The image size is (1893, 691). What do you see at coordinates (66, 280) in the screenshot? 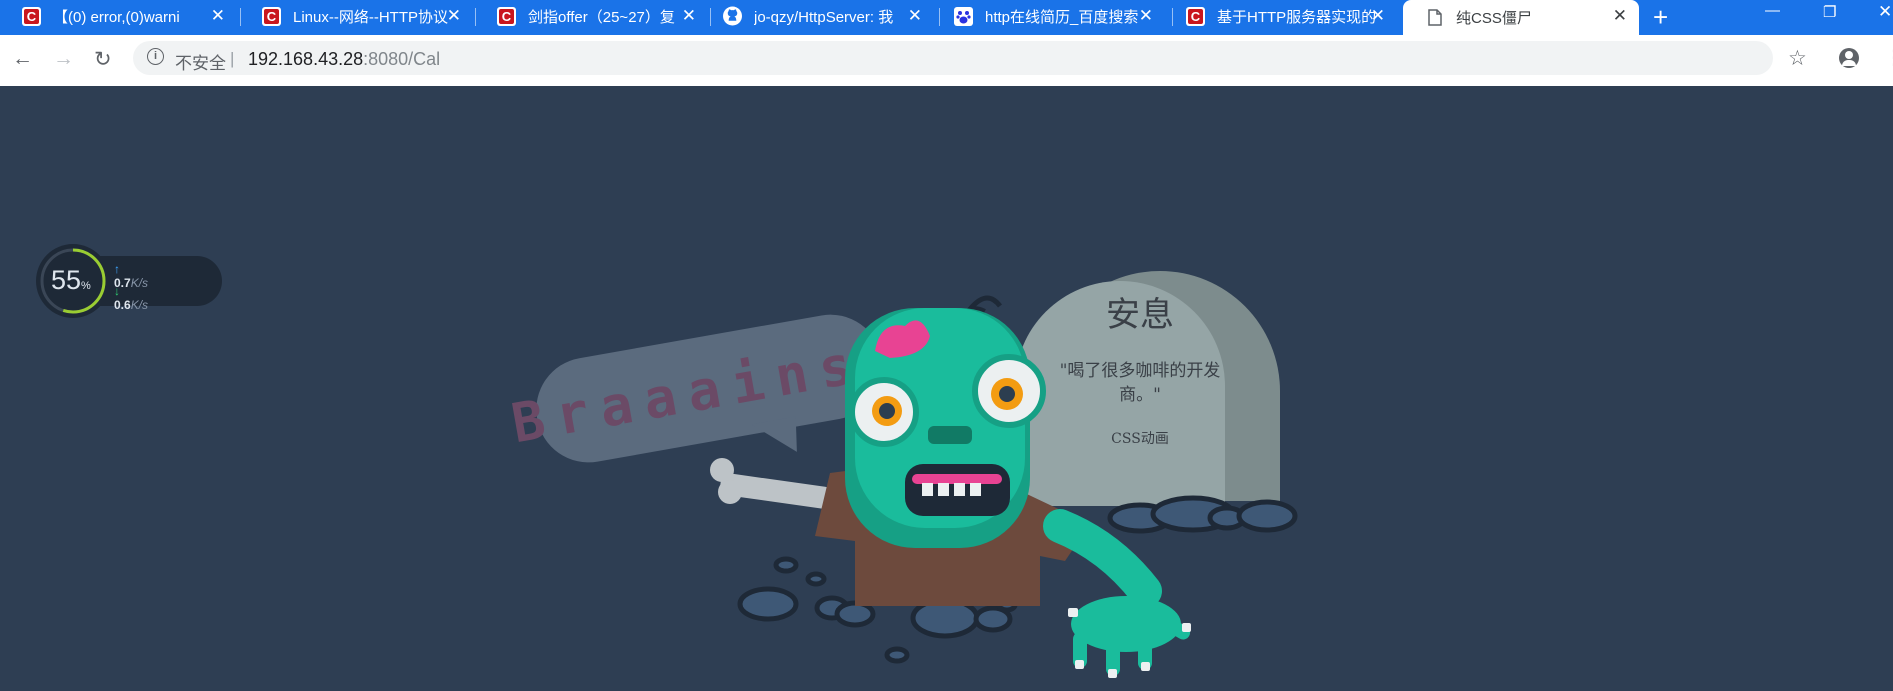
I see `usage-percent-value: 55` at bounding box center [66, 280].